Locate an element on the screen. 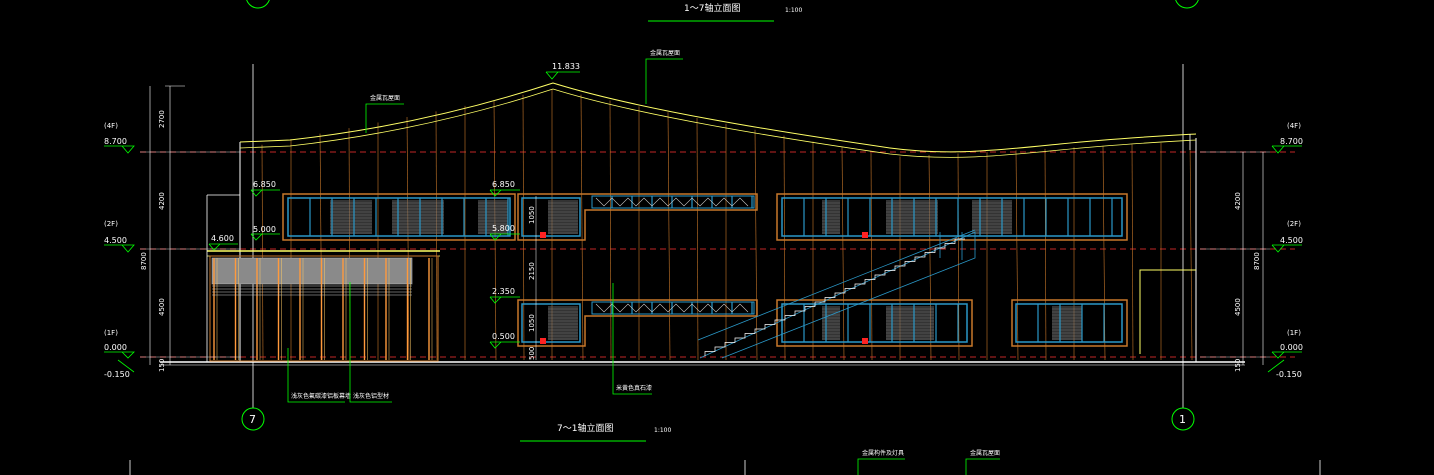  right-dim-4200: 4200 is located at coordinates (1238, 201).